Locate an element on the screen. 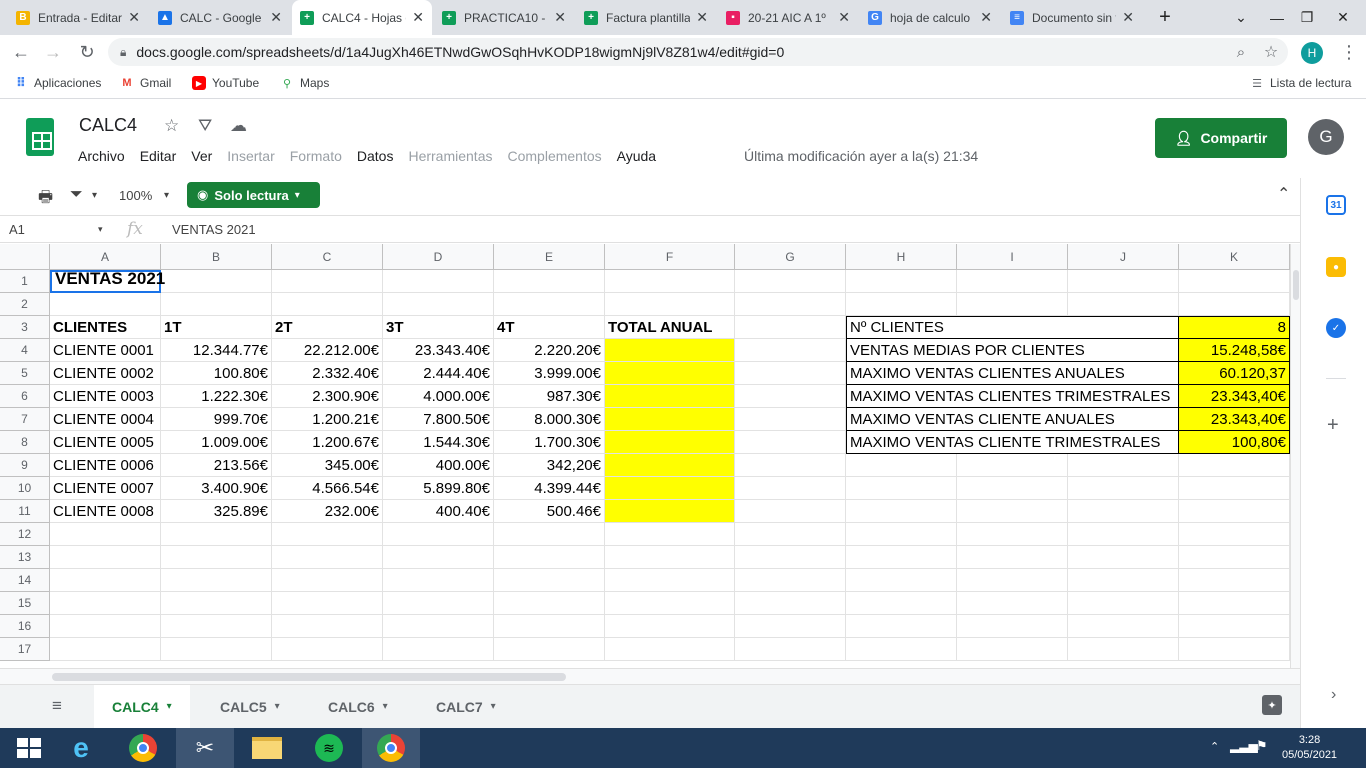 The height and width of the screenshot is (768, 1366). calendar-icon: 31 is located at coordinates (1336, 205).